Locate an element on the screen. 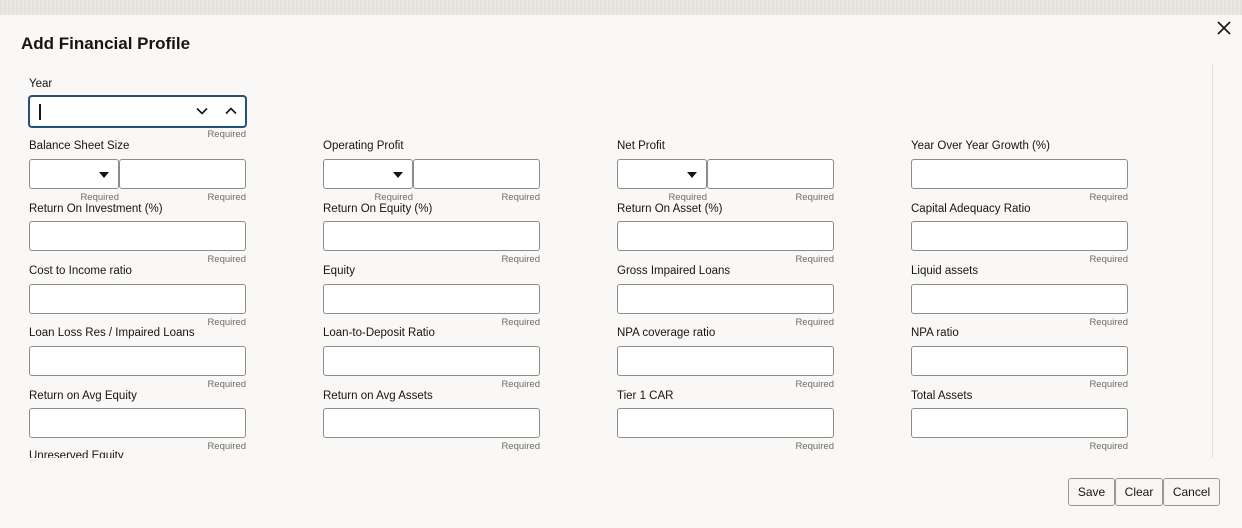 Image resolution: width=1242 pixels, height=528 pixels. year-decrement-button is located at coordinates (202, 112).